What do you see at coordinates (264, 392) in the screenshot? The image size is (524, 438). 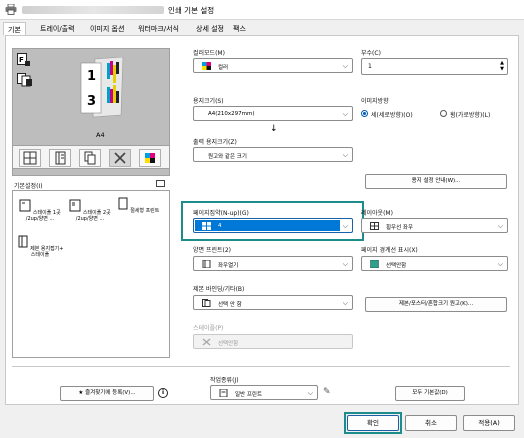 I see `job-type-select: 일반 프린트 ⌵` at bounding box center [264, 392].